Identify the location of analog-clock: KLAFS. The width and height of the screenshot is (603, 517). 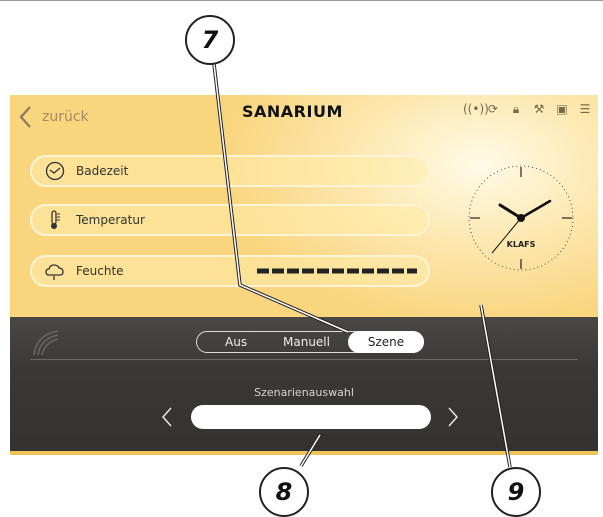
(521, 218).